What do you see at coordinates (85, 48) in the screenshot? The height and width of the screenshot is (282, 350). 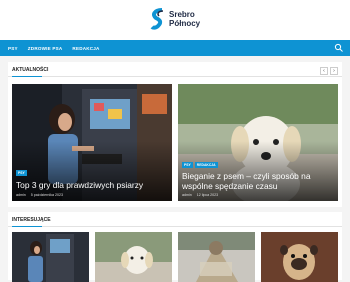 I see `nav-item-redakcja: REDAKCJA` at bounding box center [85, 48].